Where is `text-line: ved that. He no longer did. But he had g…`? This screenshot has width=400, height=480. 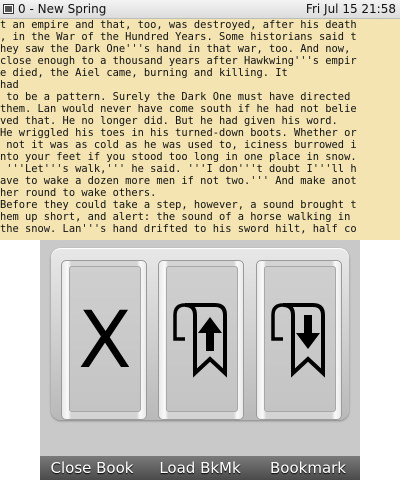
text-line: ved that. He no longer did. But he had g… is located at coordinates (169, 121).